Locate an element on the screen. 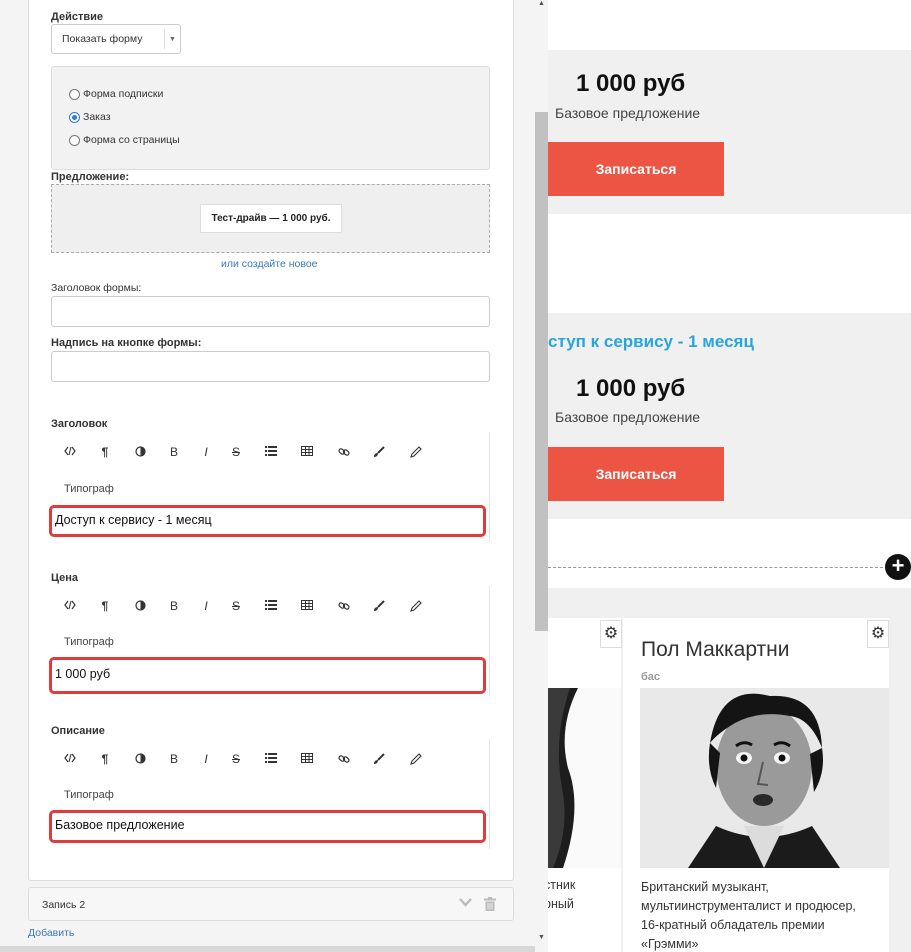  scroll-up-arrow-icon: ▲ is located at coordinates (541, 6).